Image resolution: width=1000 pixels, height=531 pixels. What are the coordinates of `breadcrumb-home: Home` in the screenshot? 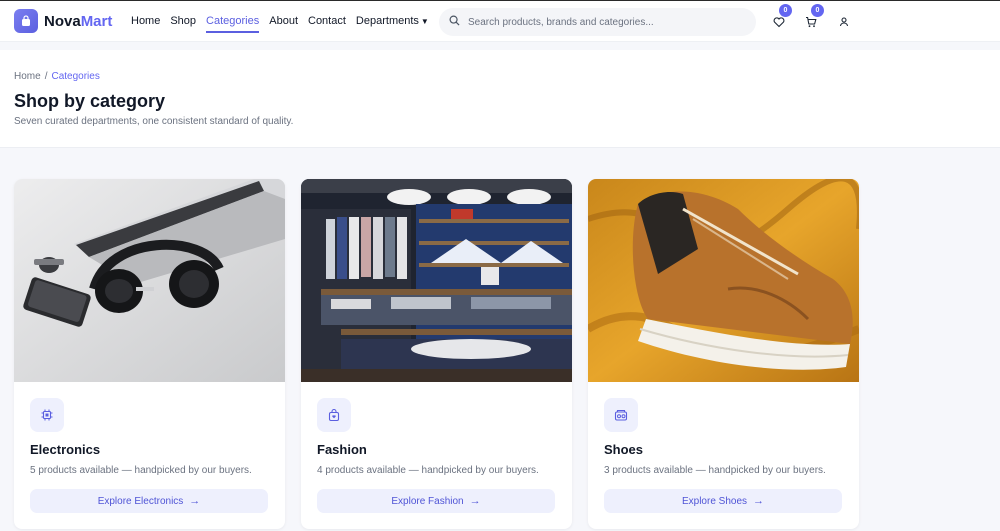 It's located at (27, 76).